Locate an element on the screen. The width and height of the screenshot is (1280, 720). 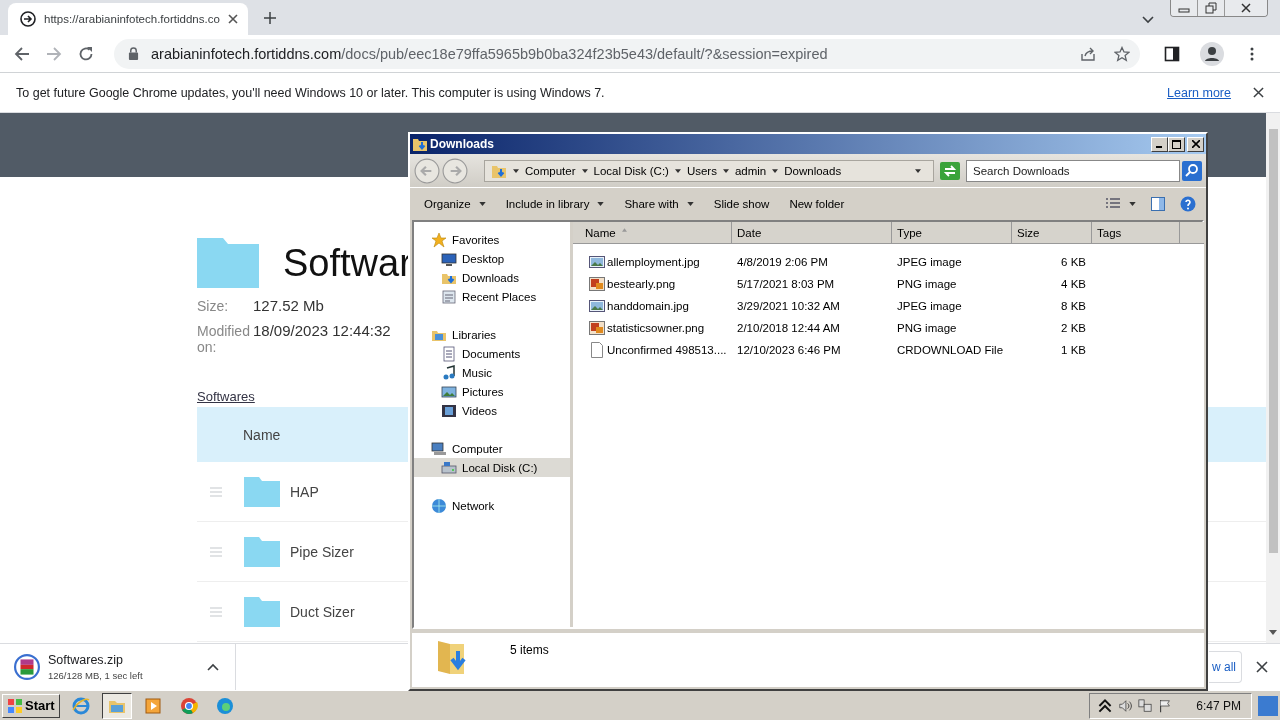
refresh-icon is located at coordinates (950, 170).